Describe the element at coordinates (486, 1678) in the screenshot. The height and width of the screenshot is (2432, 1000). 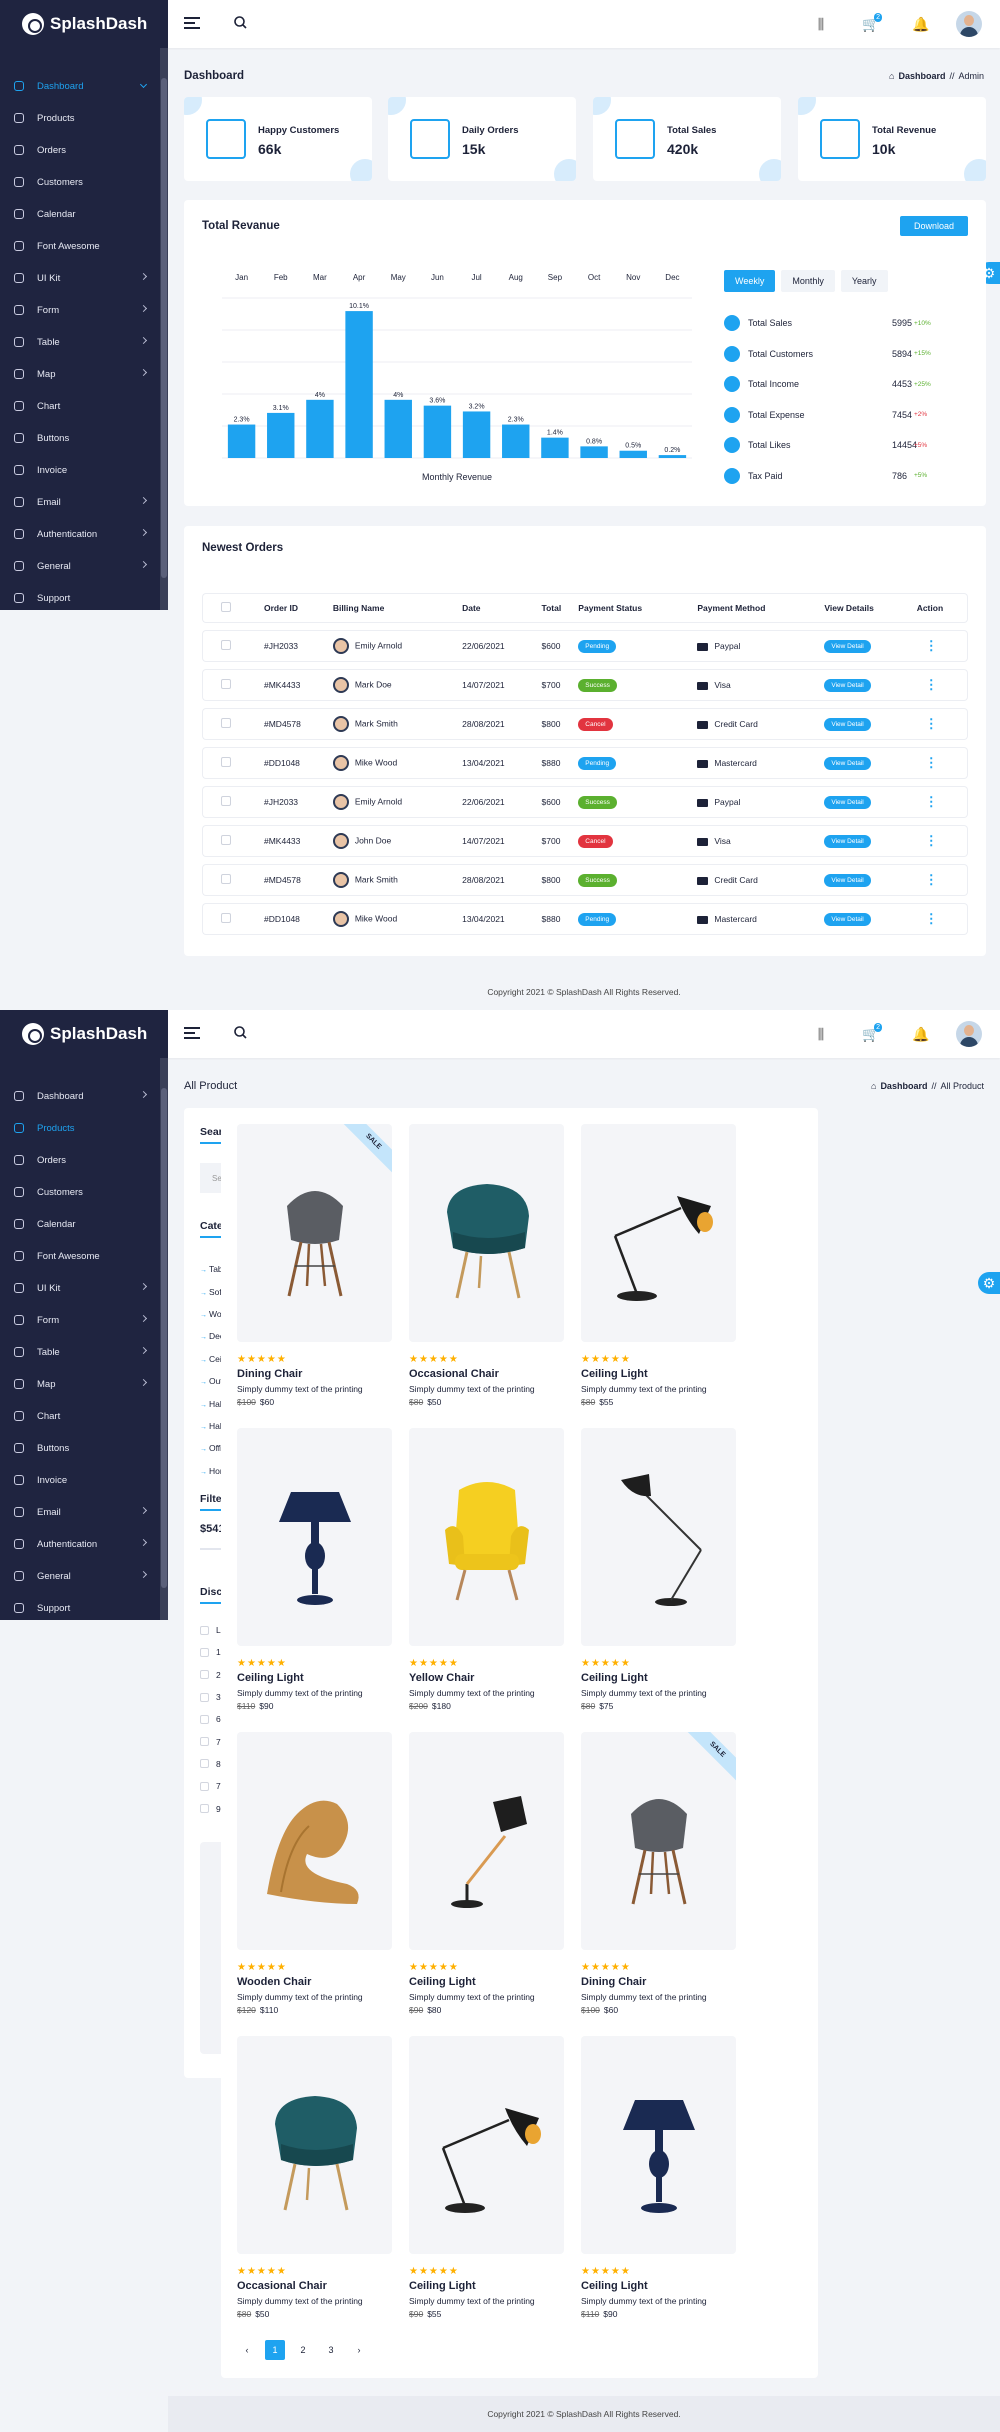
I see `product-name: Yellow Chair` at that location.